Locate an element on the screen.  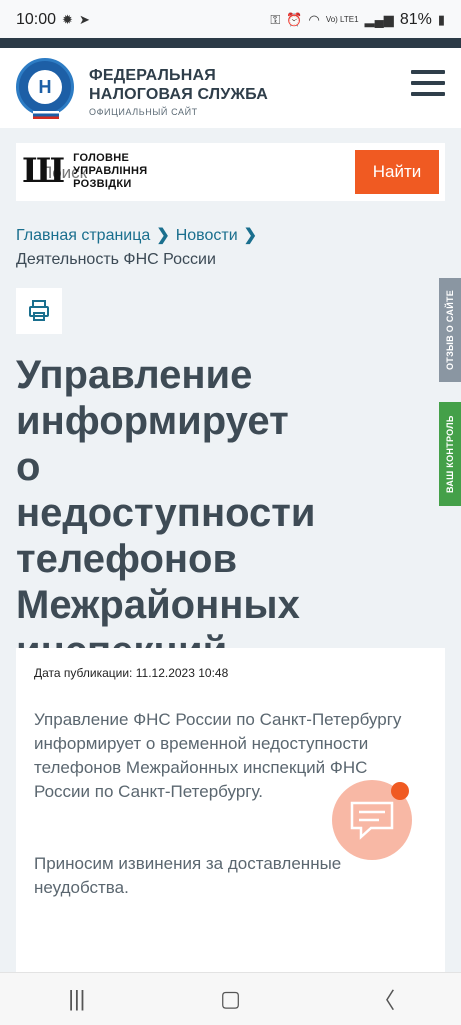
watermark-text: ГОЛОВНЕ УПРАВЛІННЯ РОЗВІДКИ is located at coordinates (110, 170).